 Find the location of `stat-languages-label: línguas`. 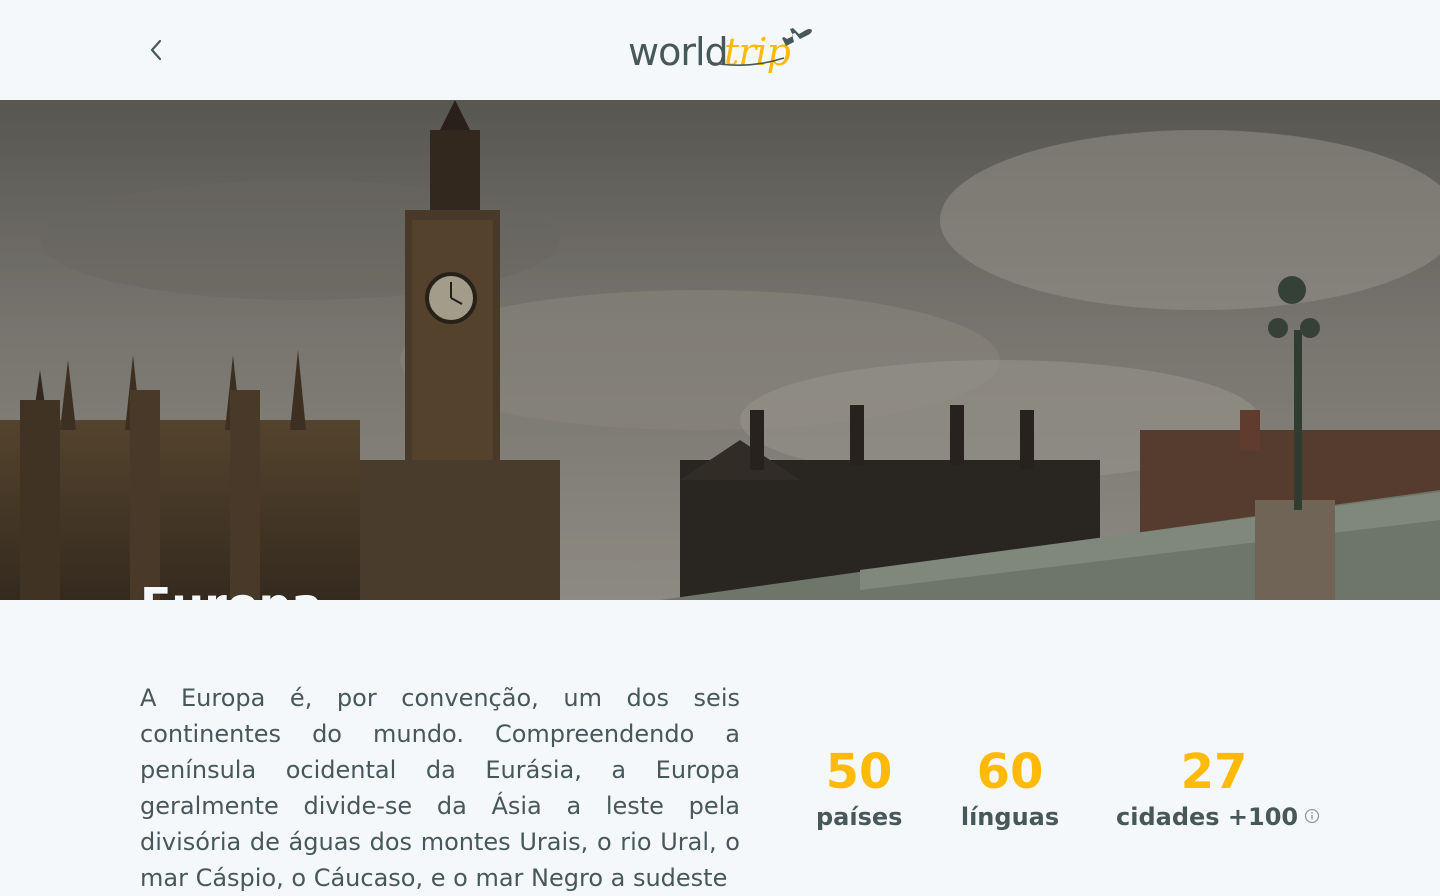

stat-languages-label: línguas is located at coordinates (1010, 817).